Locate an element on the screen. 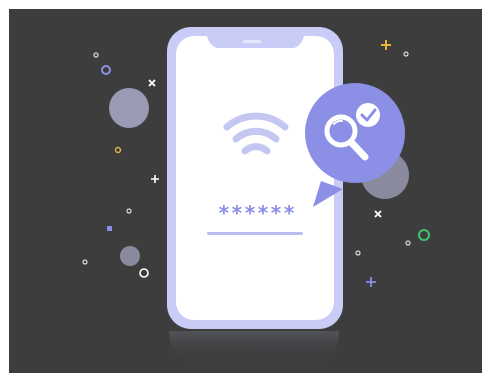 The height and width of the screenshot is (379, 489). password-mask: ****** is located at coordinates (257, 213).